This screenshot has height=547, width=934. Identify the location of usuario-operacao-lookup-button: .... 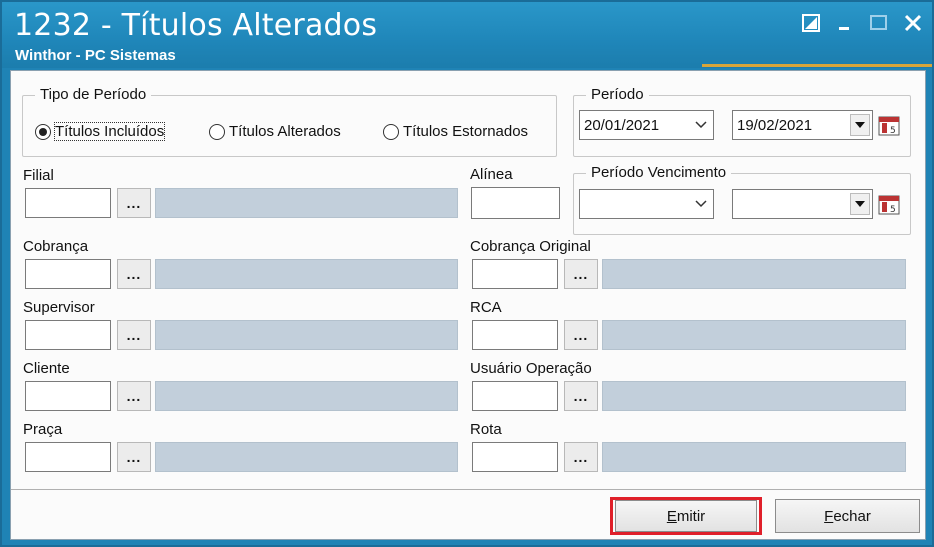
(581, 396).